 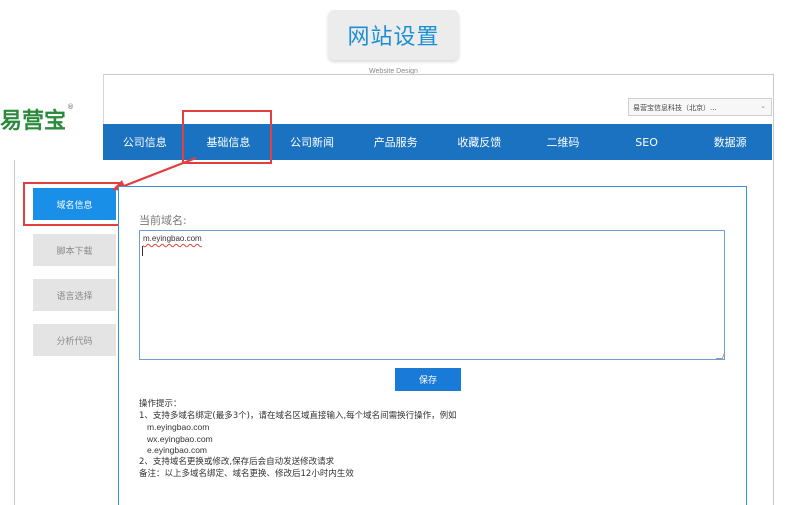 I want to click on chevron-down-icon: ⌄, so click(x=763, y=106).